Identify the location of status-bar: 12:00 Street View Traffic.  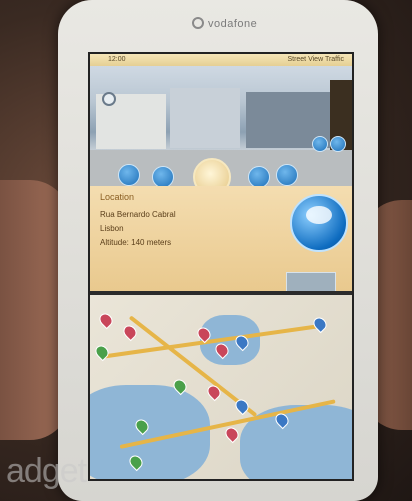
(221, 60).